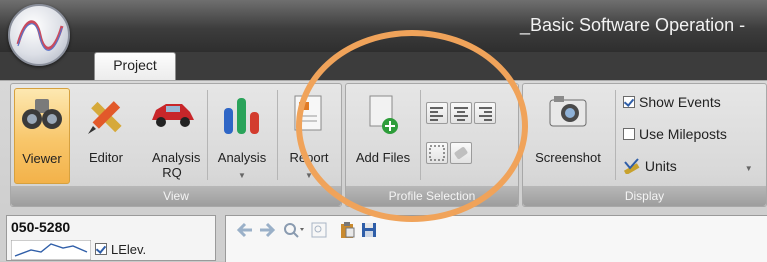 The width and height of the screenshot is (767, 262). What do you see at coordinates (660, 166) in the screenshot?
I see `units-label: Units` at bounding box center [660, 166].